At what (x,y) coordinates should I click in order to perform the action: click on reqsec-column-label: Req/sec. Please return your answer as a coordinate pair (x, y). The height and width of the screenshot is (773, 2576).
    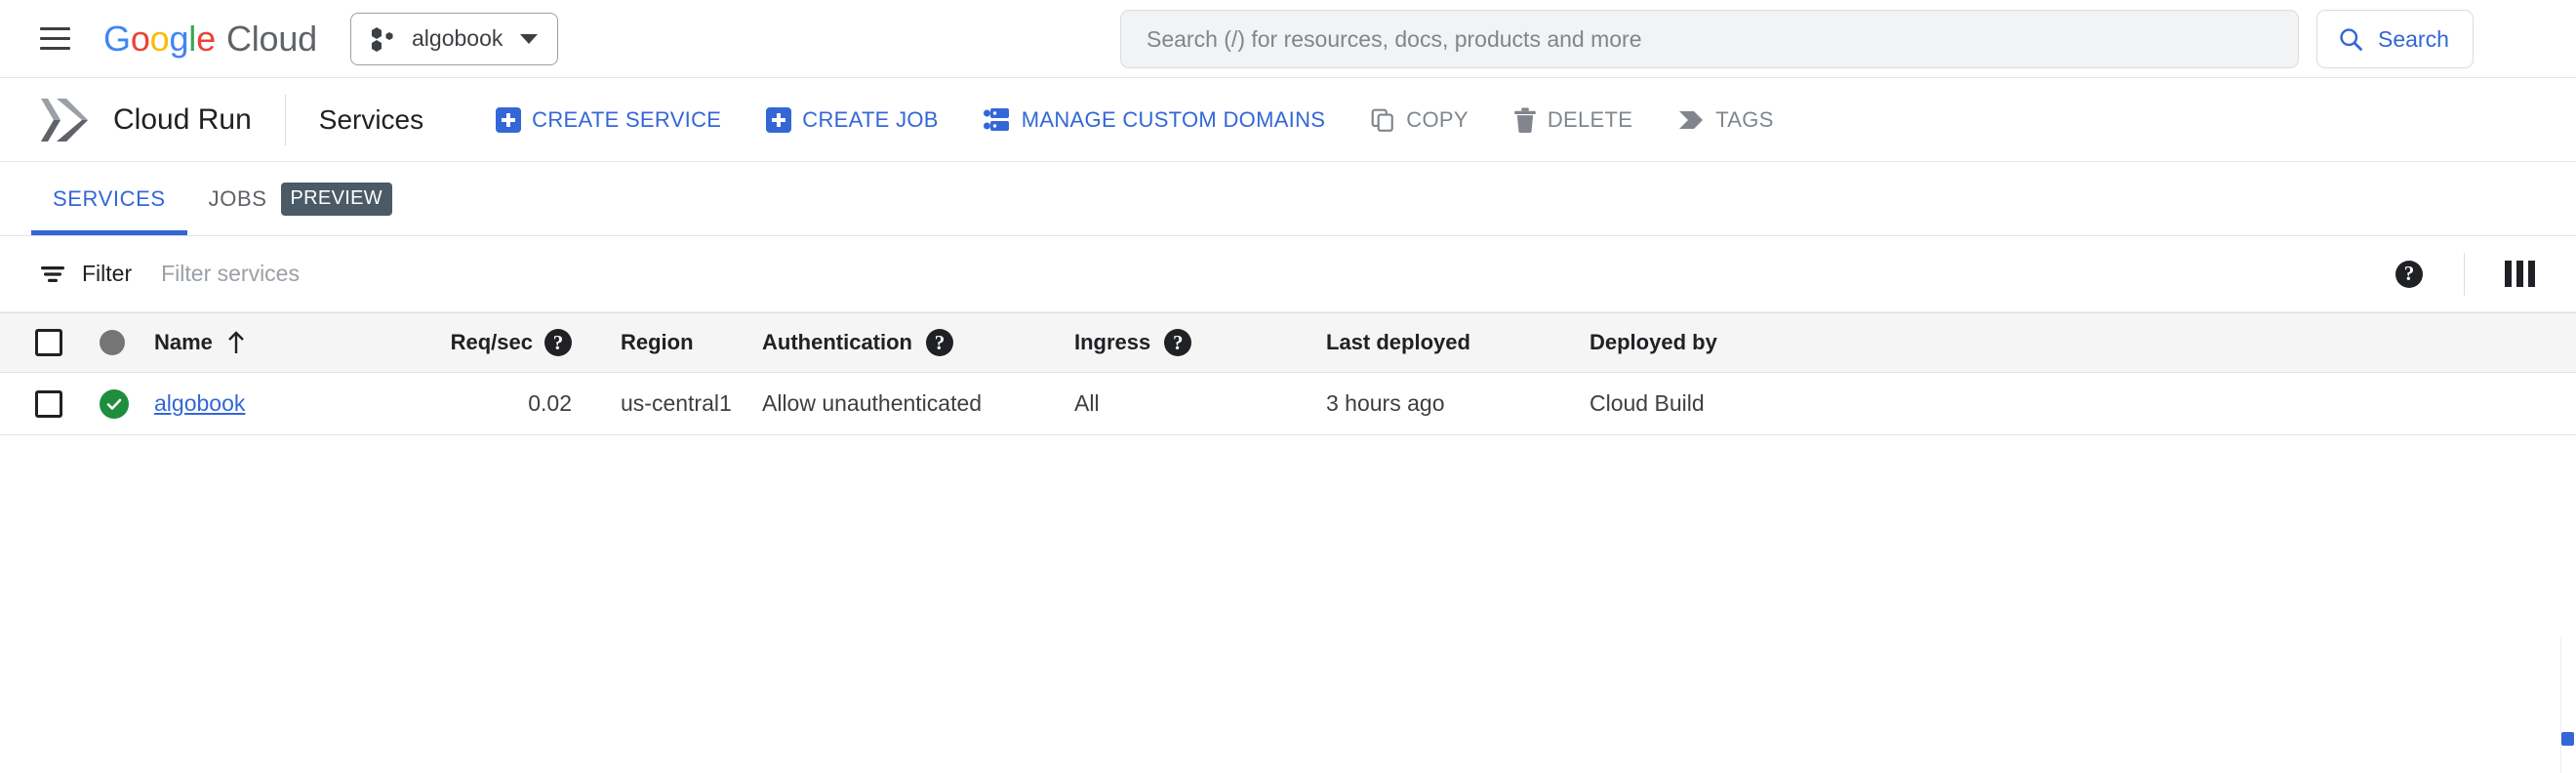
    Looking at the image, I should click on (491, 342).